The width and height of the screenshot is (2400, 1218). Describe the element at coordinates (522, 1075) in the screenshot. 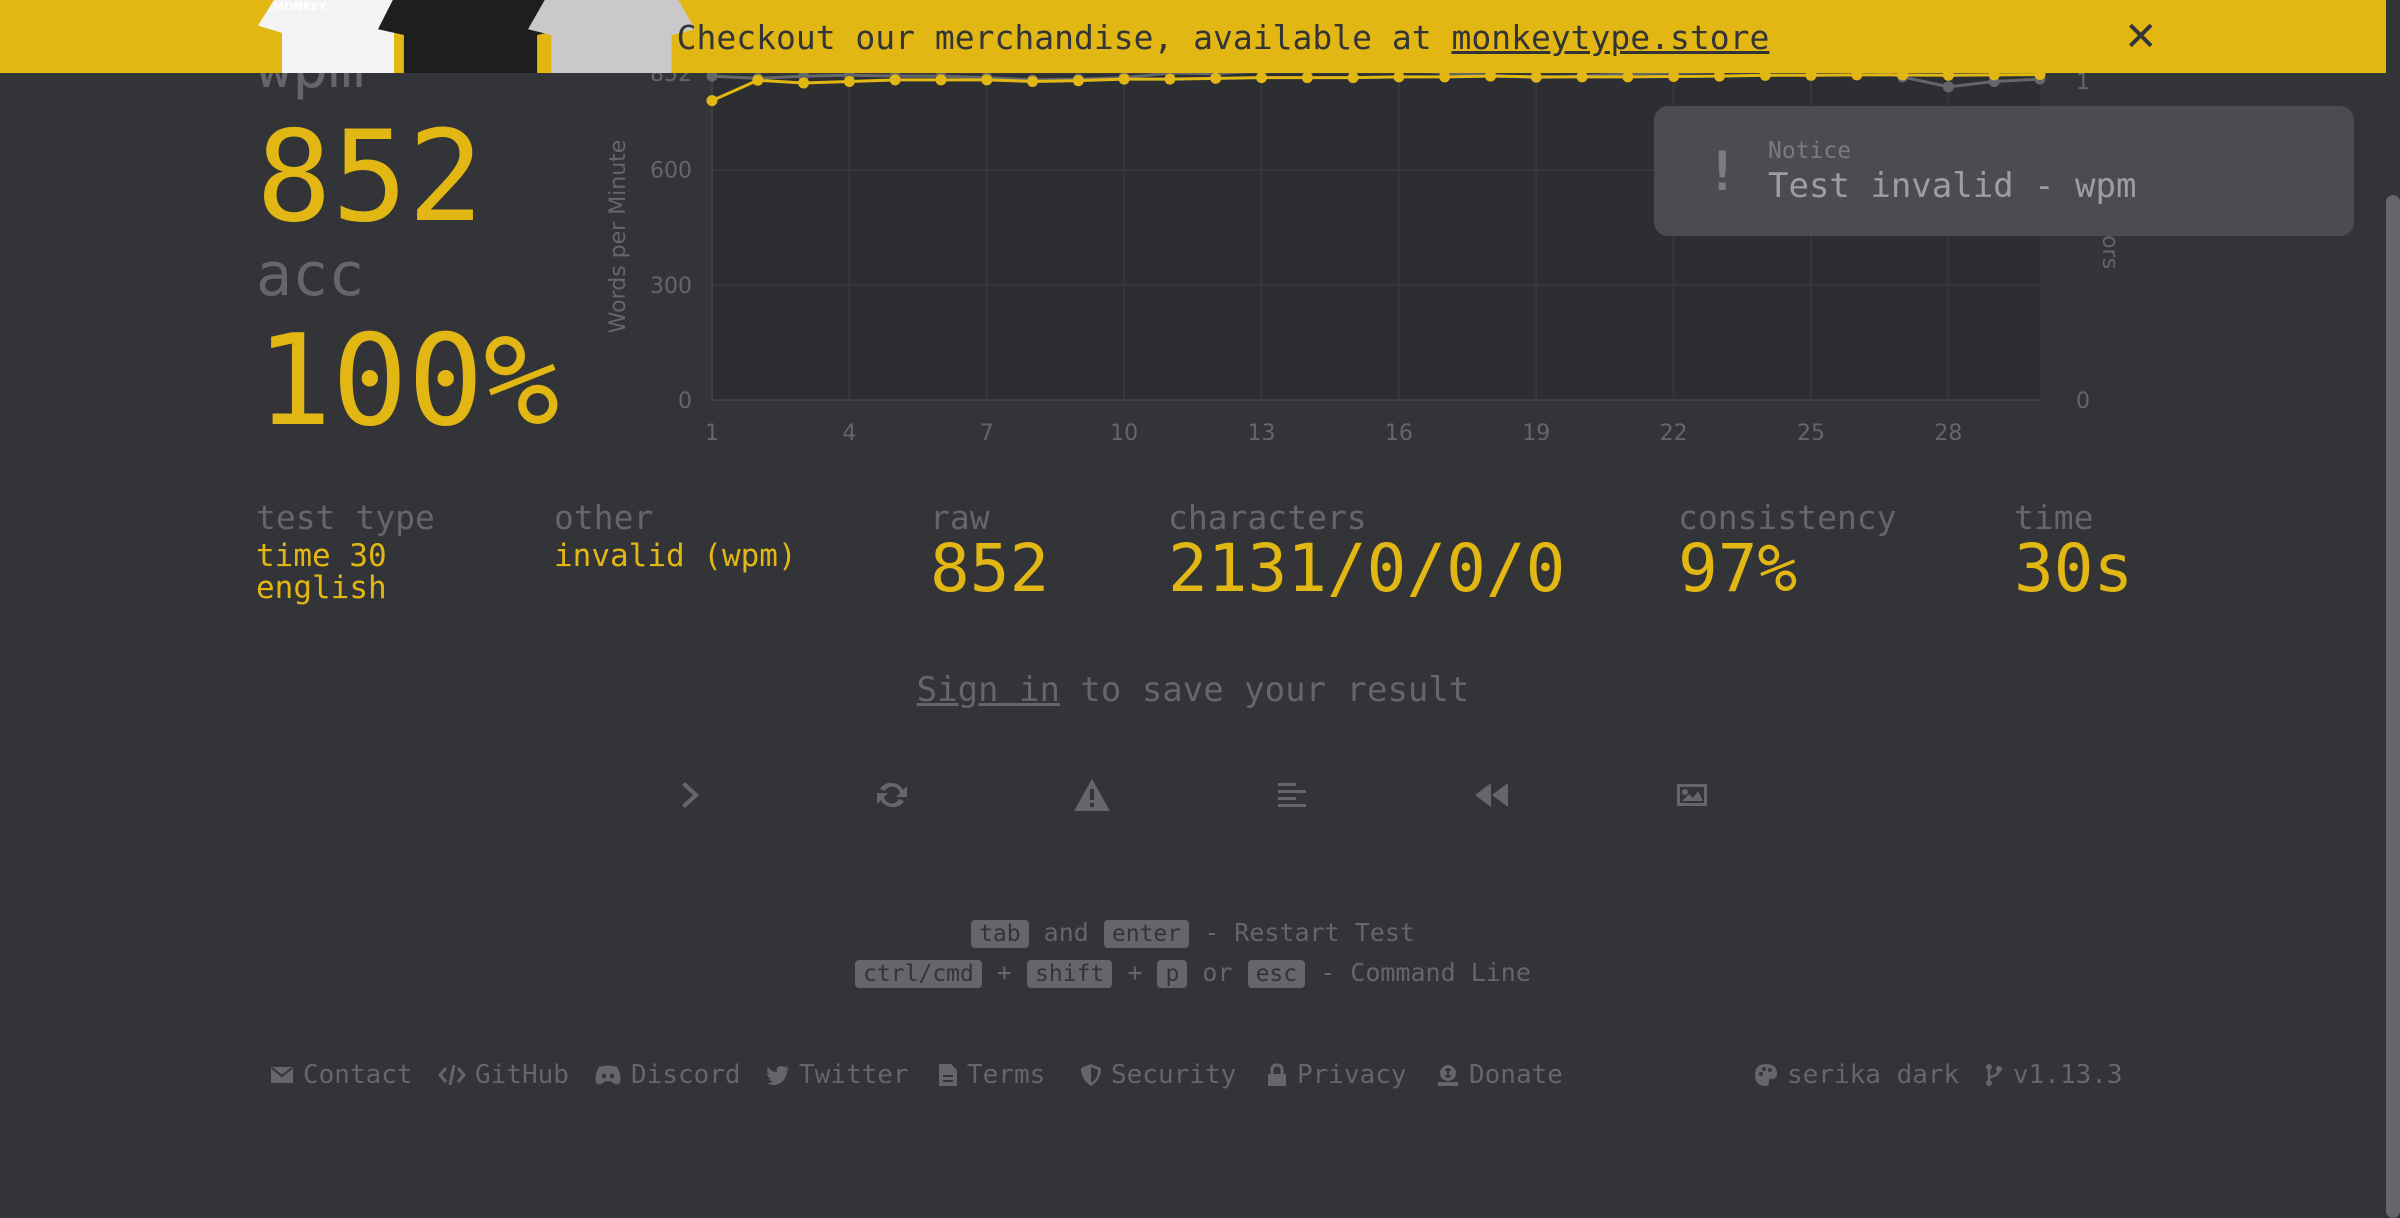

I see `github-label: GitHub` at that location.